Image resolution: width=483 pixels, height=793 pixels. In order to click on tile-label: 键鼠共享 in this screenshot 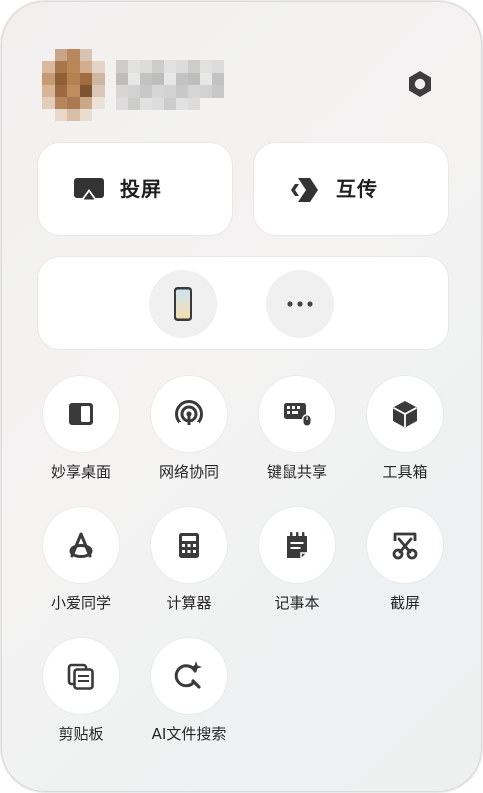, I will do `click(296, 472)`.